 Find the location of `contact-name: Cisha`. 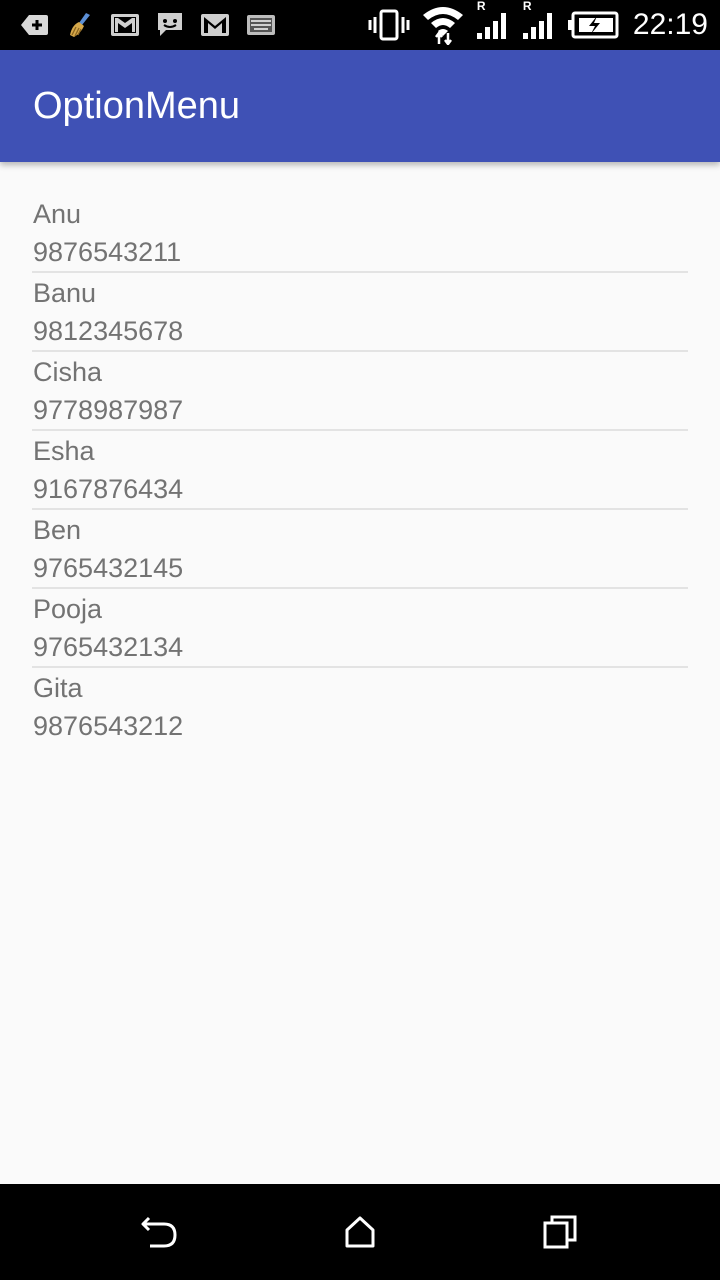

contact-name: Cisha is located at coordinates (68, 372).